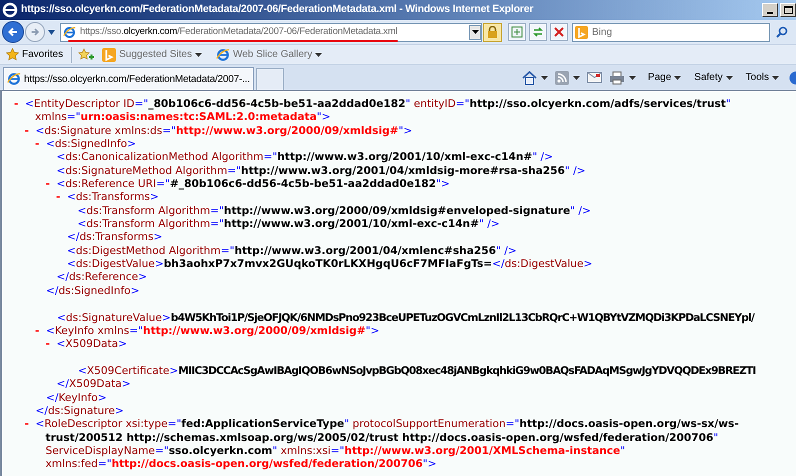  Describe the element at coordinates (91, 144) in the screenshot. I see `xml-line: <ds:SignedInfo>` at that location.